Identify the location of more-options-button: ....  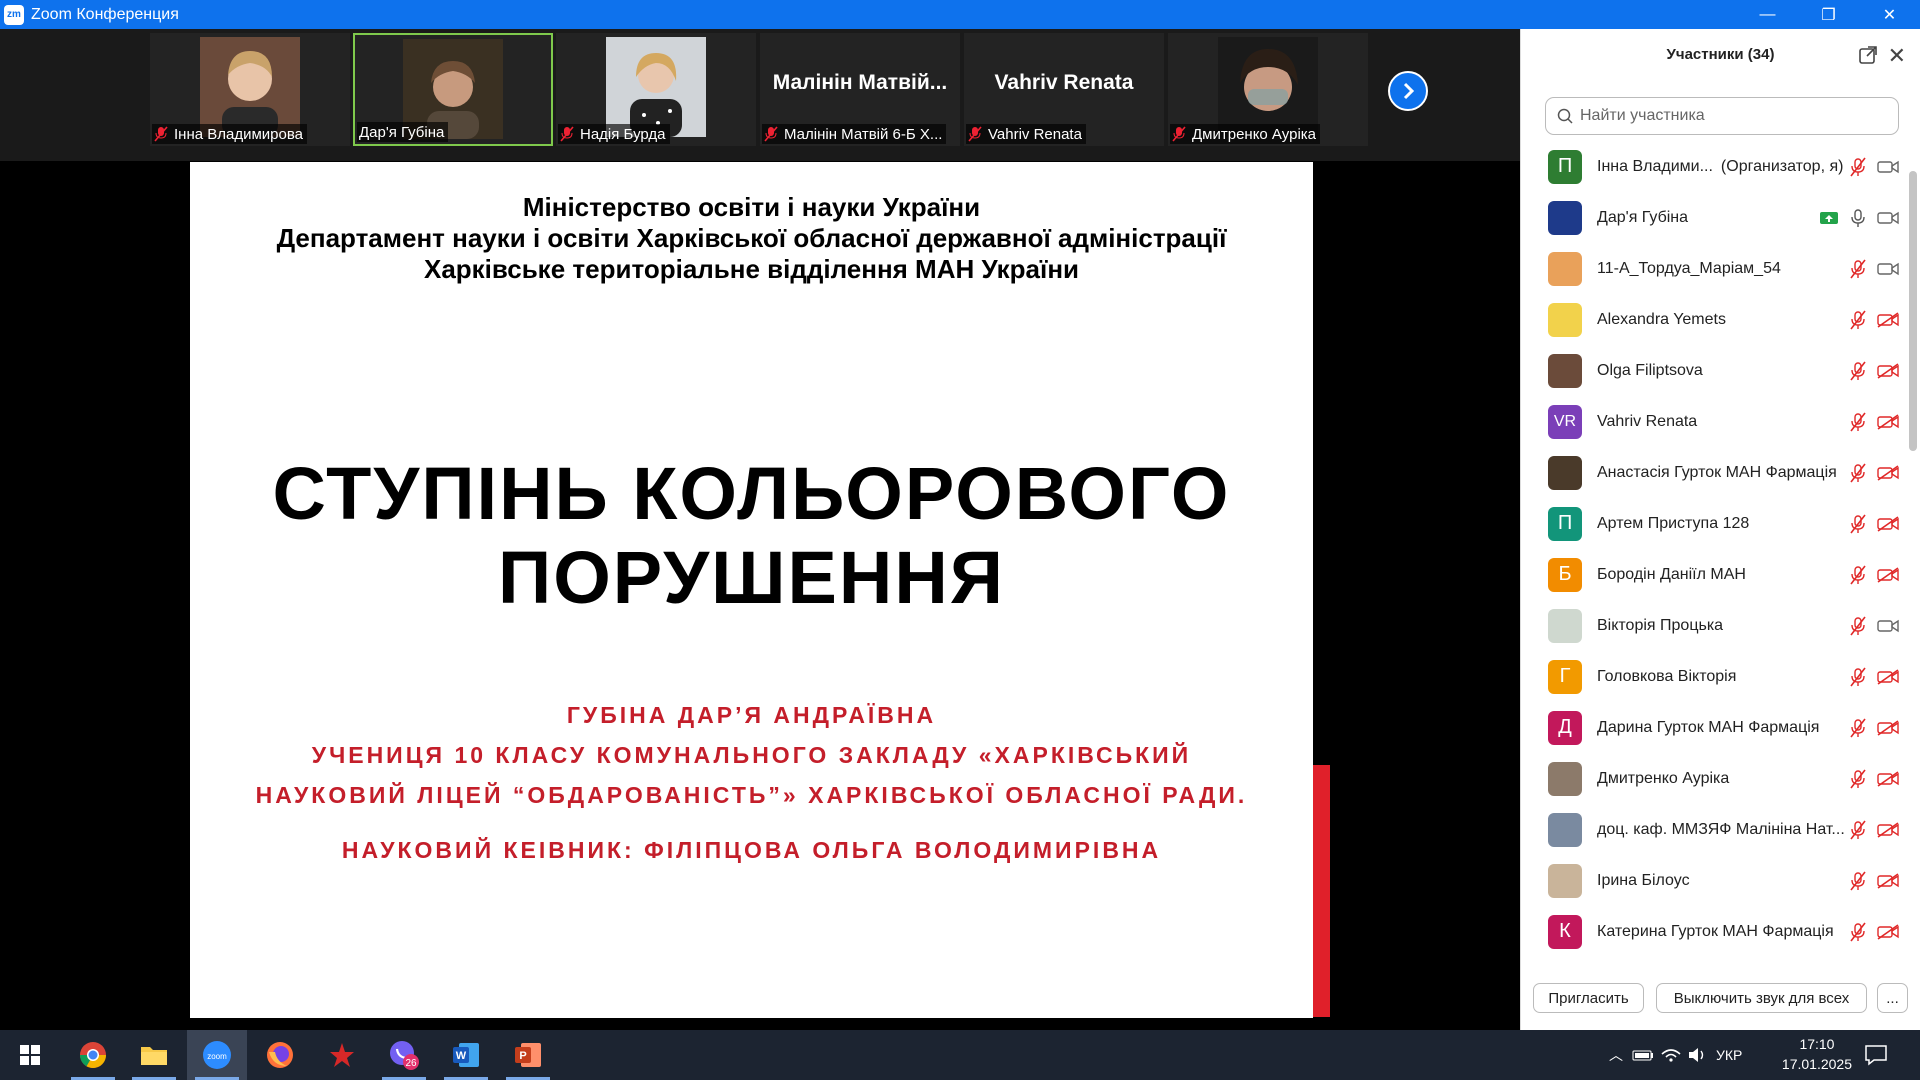
(1892, 998).